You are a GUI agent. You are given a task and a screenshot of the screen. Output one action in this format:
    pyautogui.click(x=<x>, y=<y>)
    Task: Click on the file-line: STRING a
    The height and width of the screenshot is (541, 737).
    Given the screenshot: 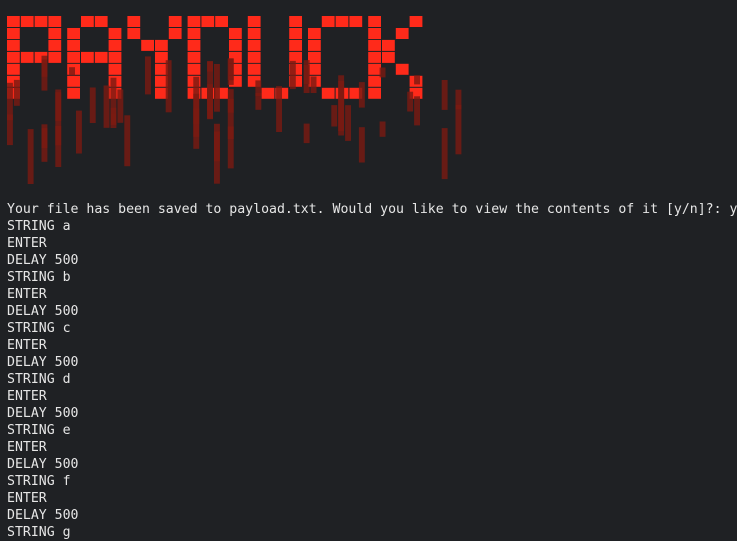 What is the action you would take?
    pyautogui.click(x=39, y=226)
    